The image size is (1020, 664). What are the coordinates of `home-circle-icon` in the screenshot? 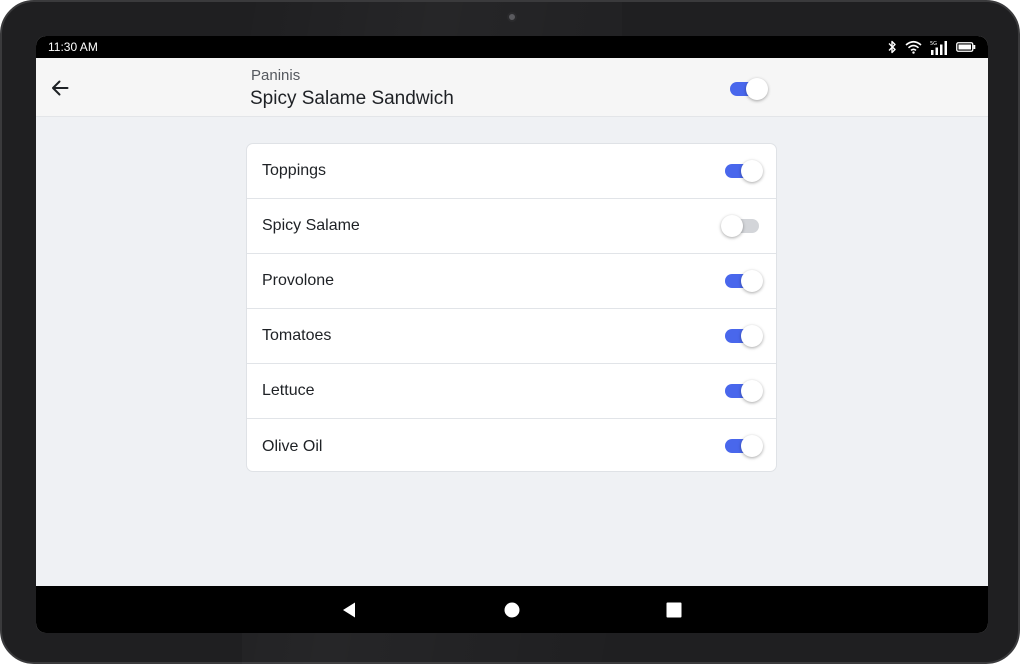 It's located at (512, 610).